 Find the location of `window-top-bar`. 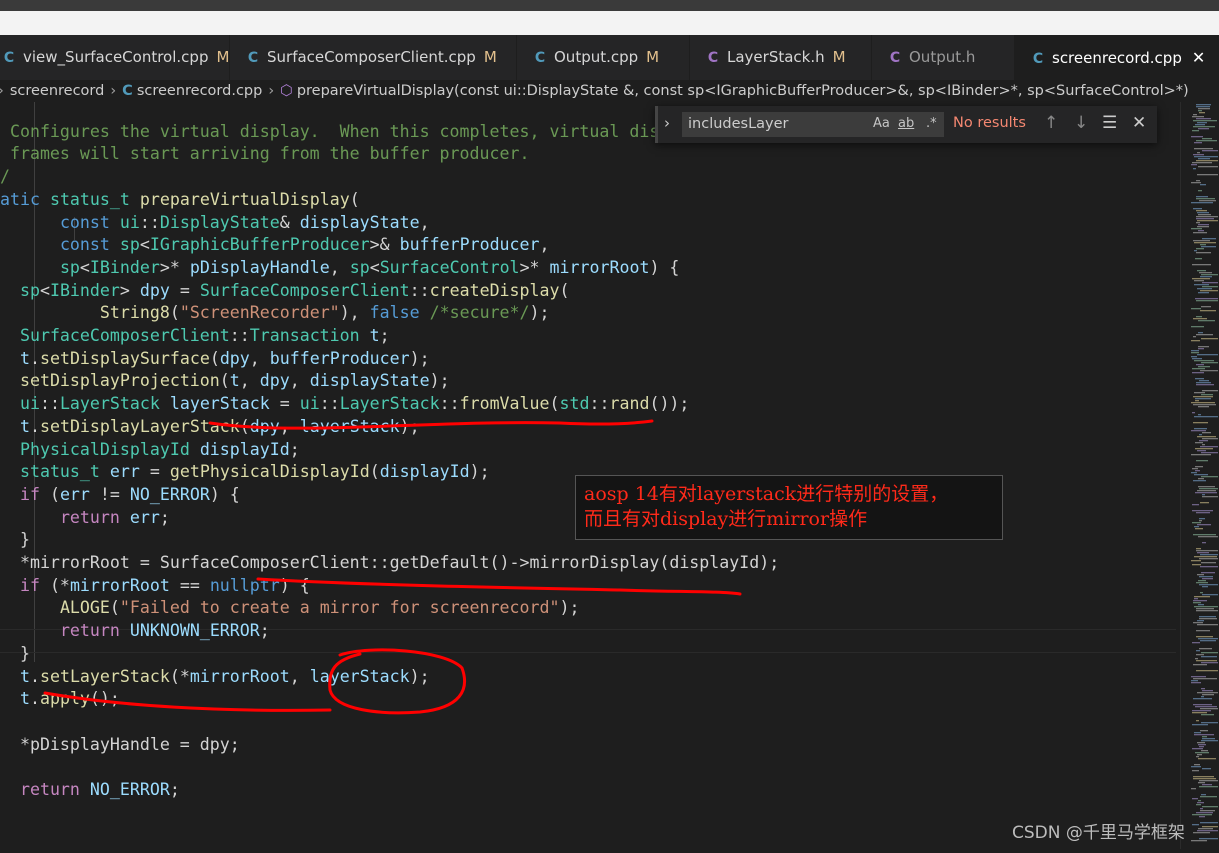

window-top-bar is located at coordinates (609, 5).